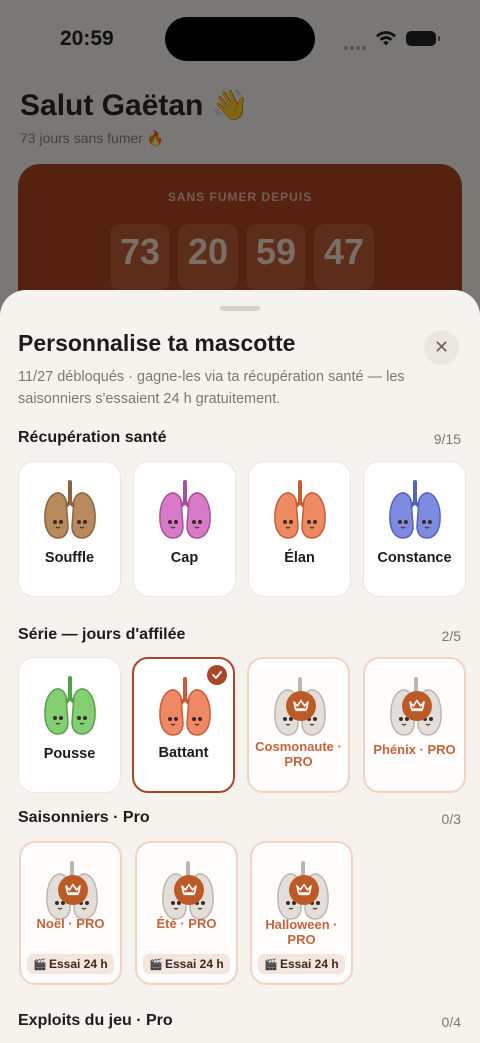 Image resolution: width=480 pixels, height=1043 pixels. Describe the element at coordinates (186, 923) in the screenshot. I see `mascot-name: Été · PRO` at that location.